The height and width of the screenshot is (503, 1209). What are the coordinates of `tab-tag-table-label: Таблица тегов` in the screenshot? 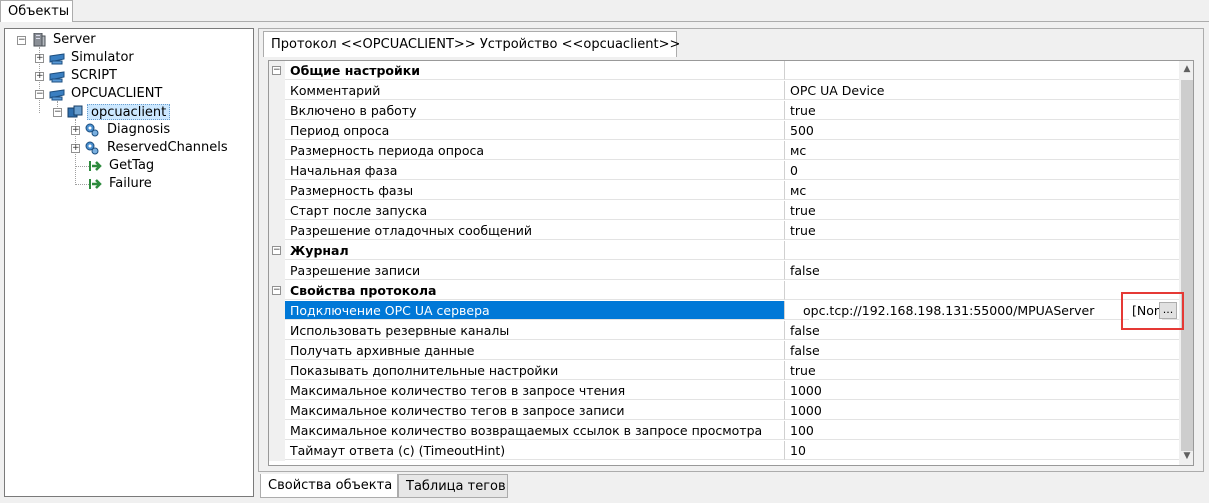 It's located at (456, 486).